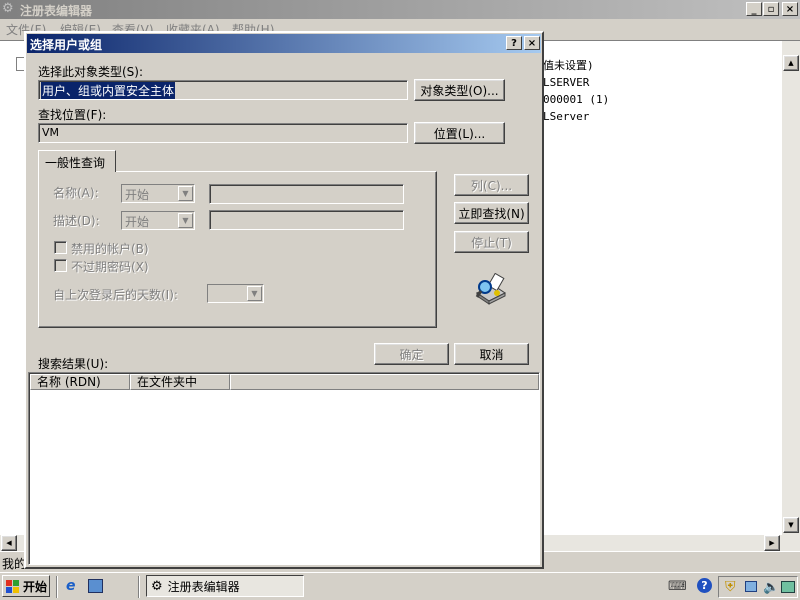  I want to click on results-header: 名称 (RDN) 在文件夹中, so click(284, 382).